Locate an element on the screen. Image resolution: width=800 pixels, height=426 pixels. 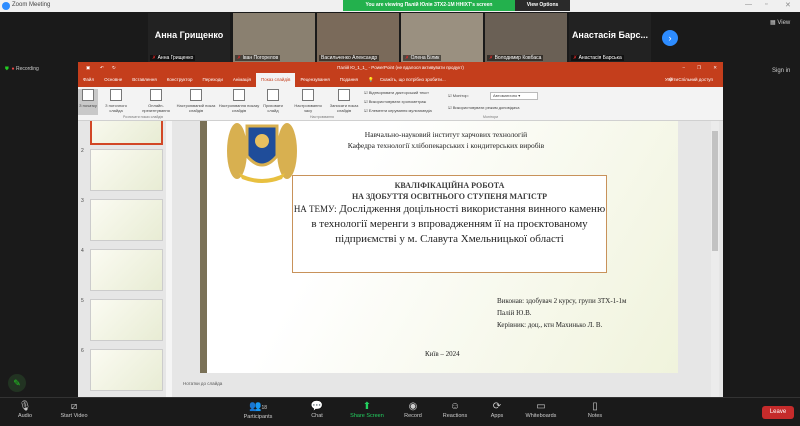
smiley-icon: ☺ is located at coordinates (455, 406).